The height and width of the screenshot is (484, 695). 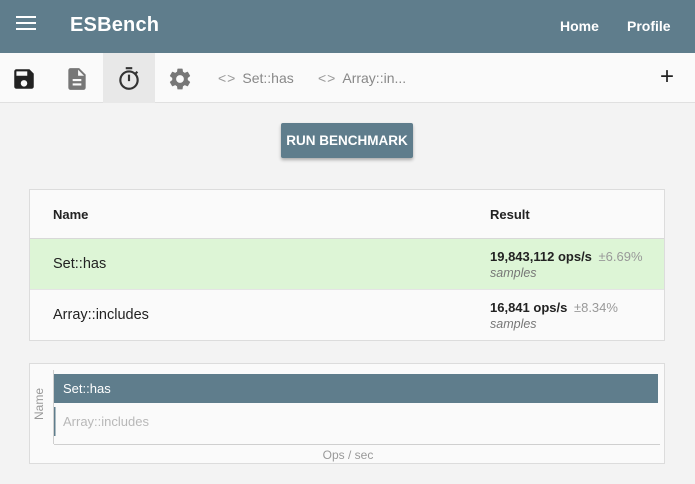 I want to click on ops-value: 16,841 ops/s, so click(x=529, y=307).